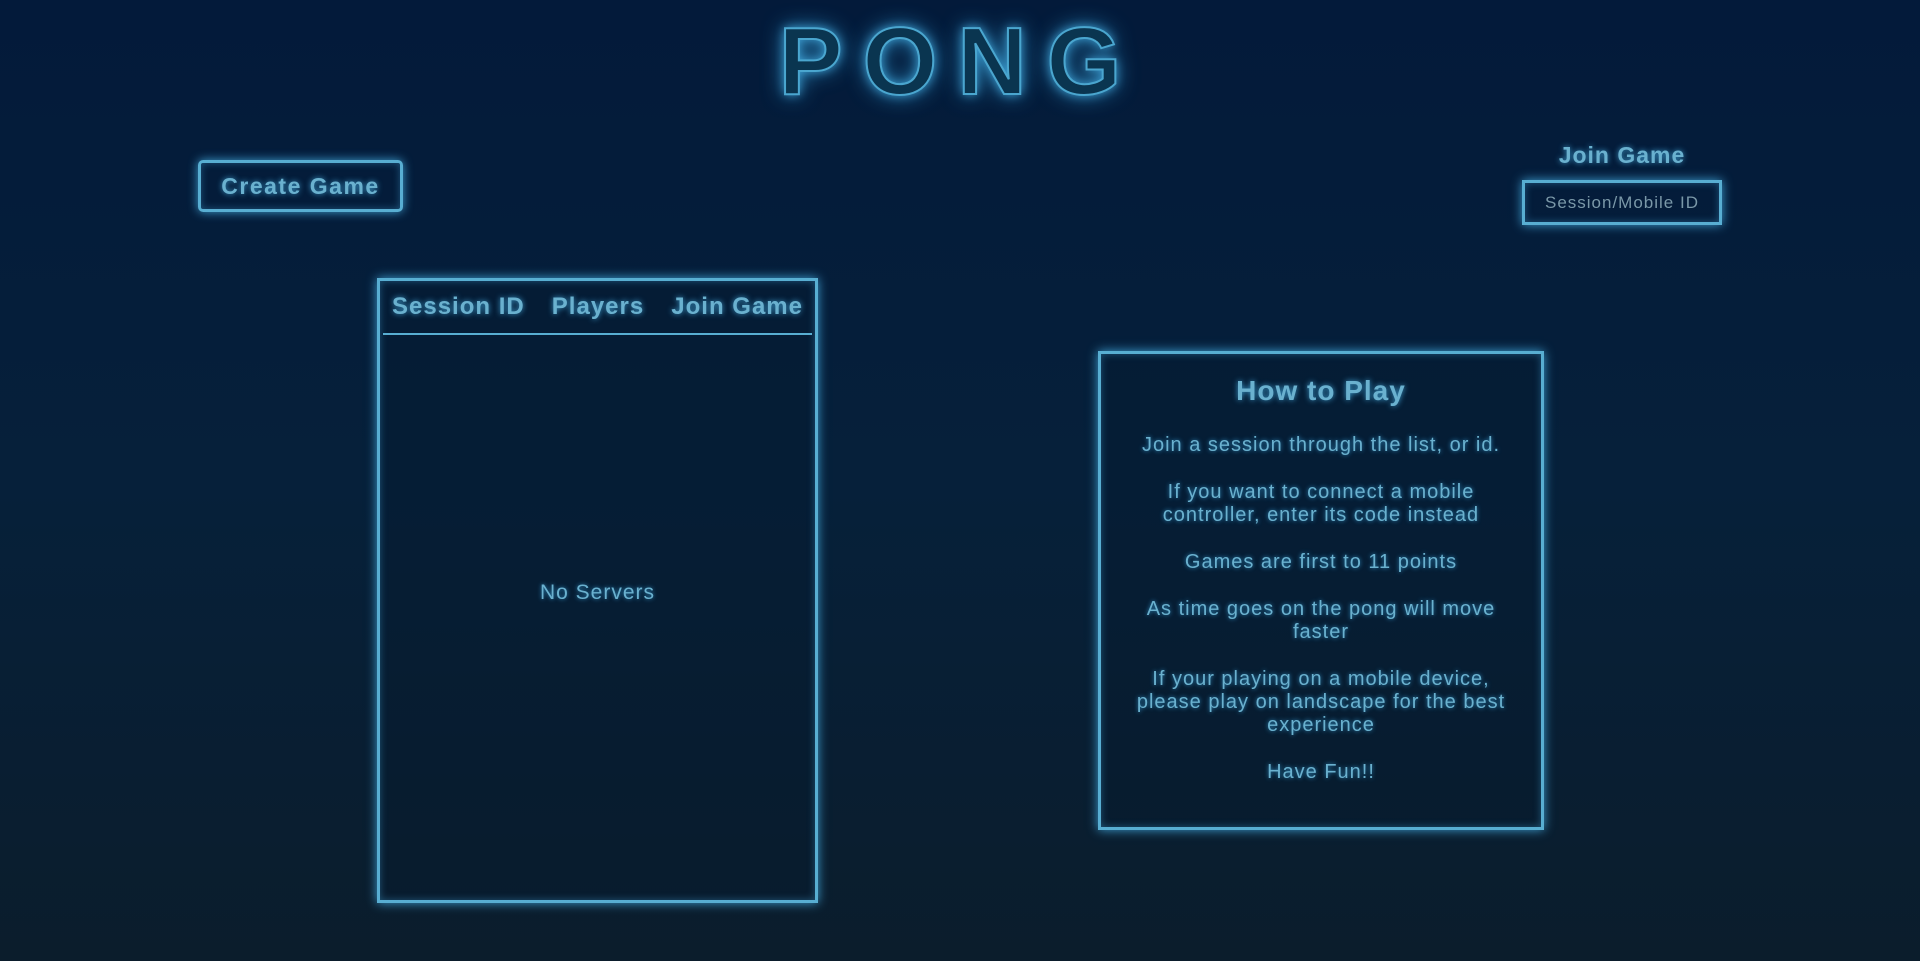 The height and width of the screenshot is (961, 1920). I want to click on page-title: PONG, so click(960, 61).